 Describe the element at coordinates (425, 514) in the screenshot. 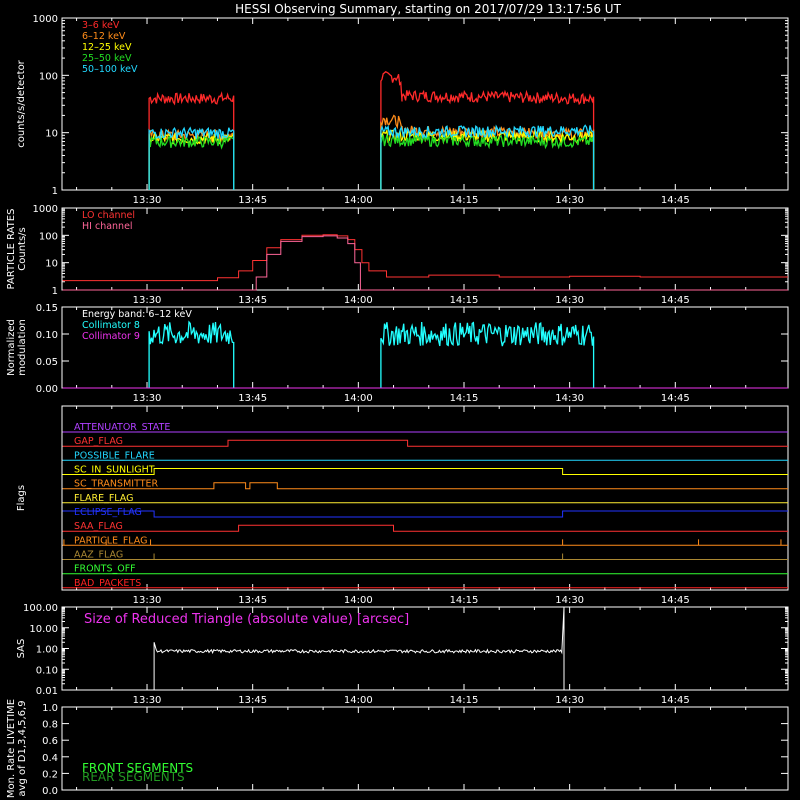

I see `flag-line-eclipse-flag` at that location.